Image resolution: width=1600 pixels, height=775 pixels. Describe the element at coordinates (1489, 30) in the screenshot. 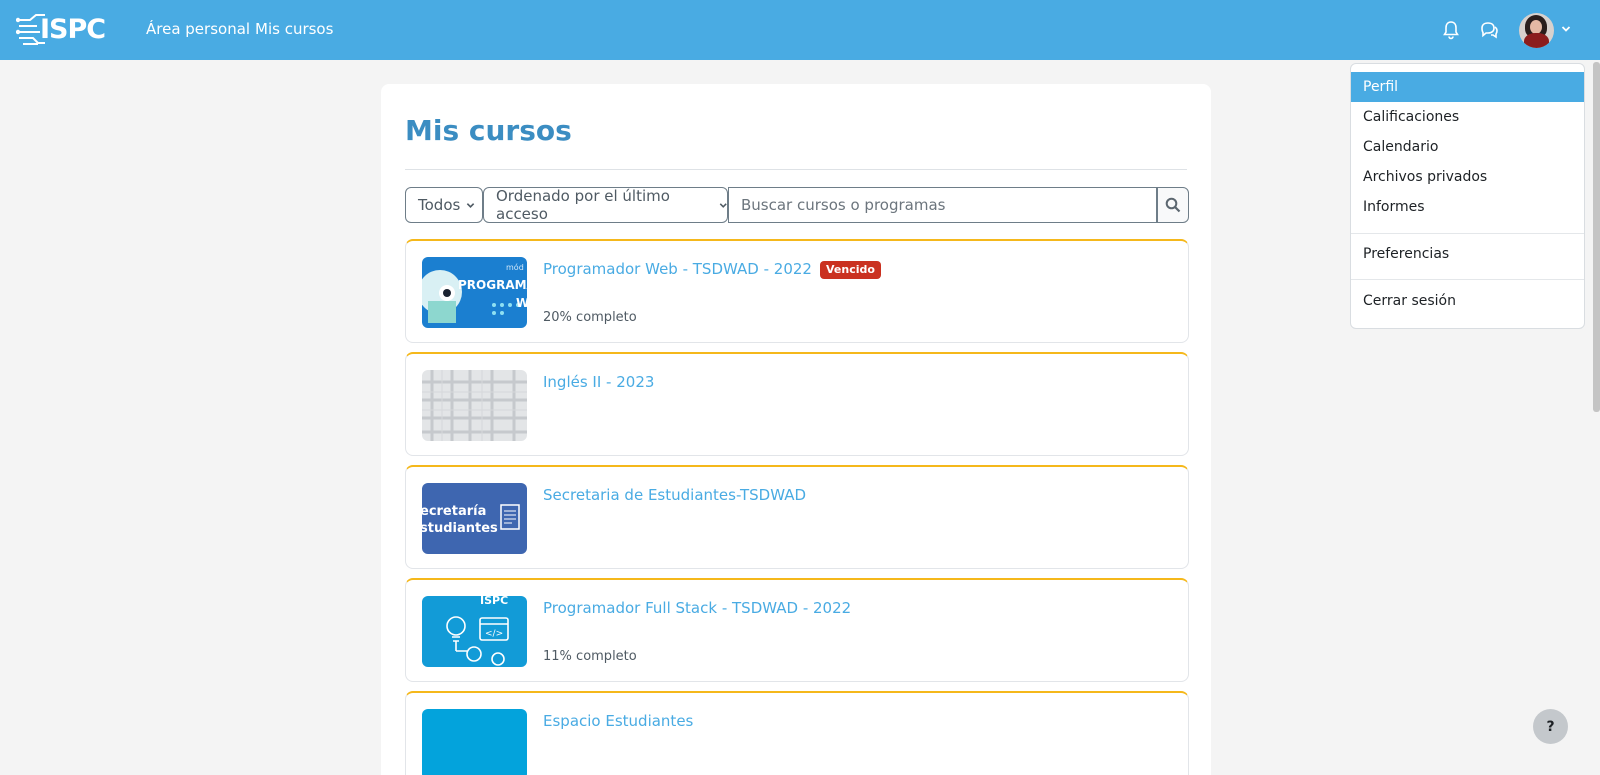

I see `chat-icon` at that location.